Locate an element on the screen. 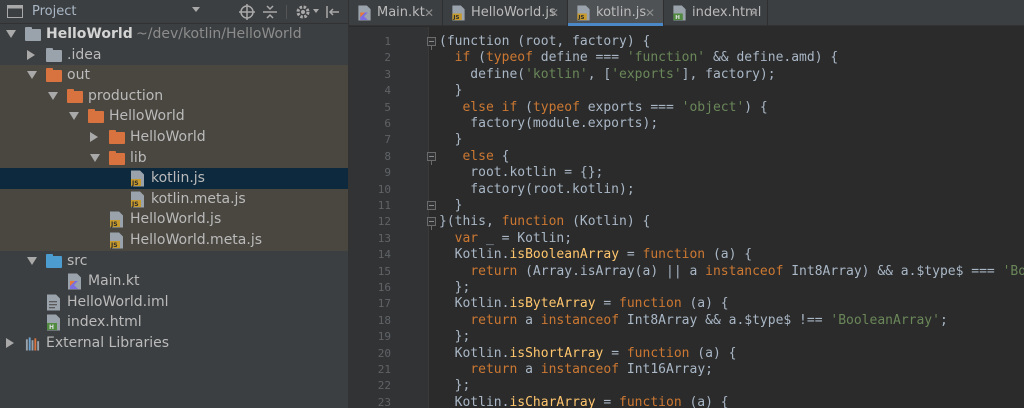 This screenshot has width=1024, height=408. code-token: ) { is located at coordinates (756, 107).